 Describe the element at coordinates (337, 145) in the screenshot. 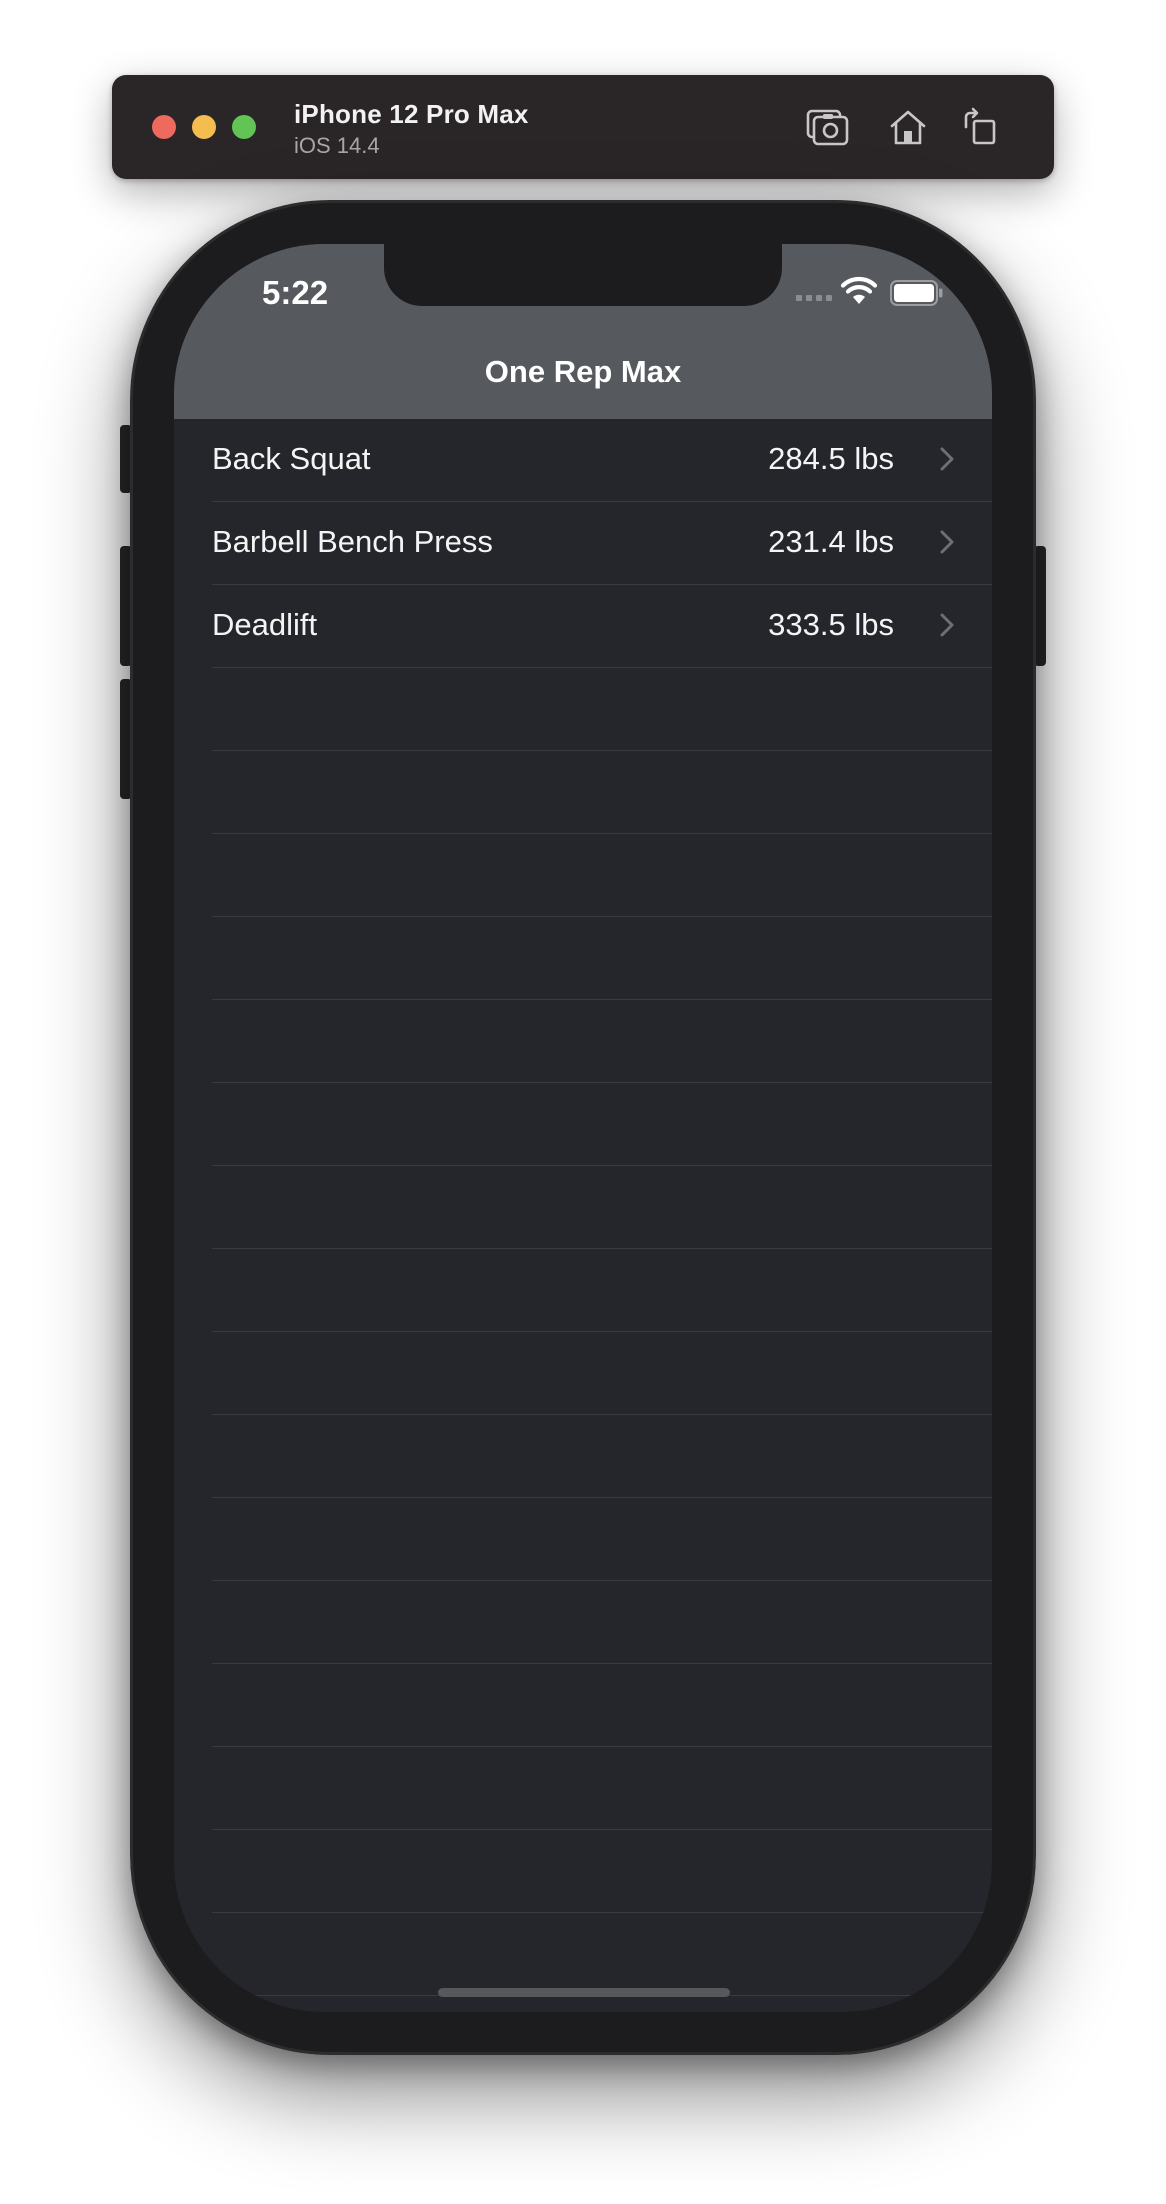

I see `os-version: iOS 14.4` at that location.